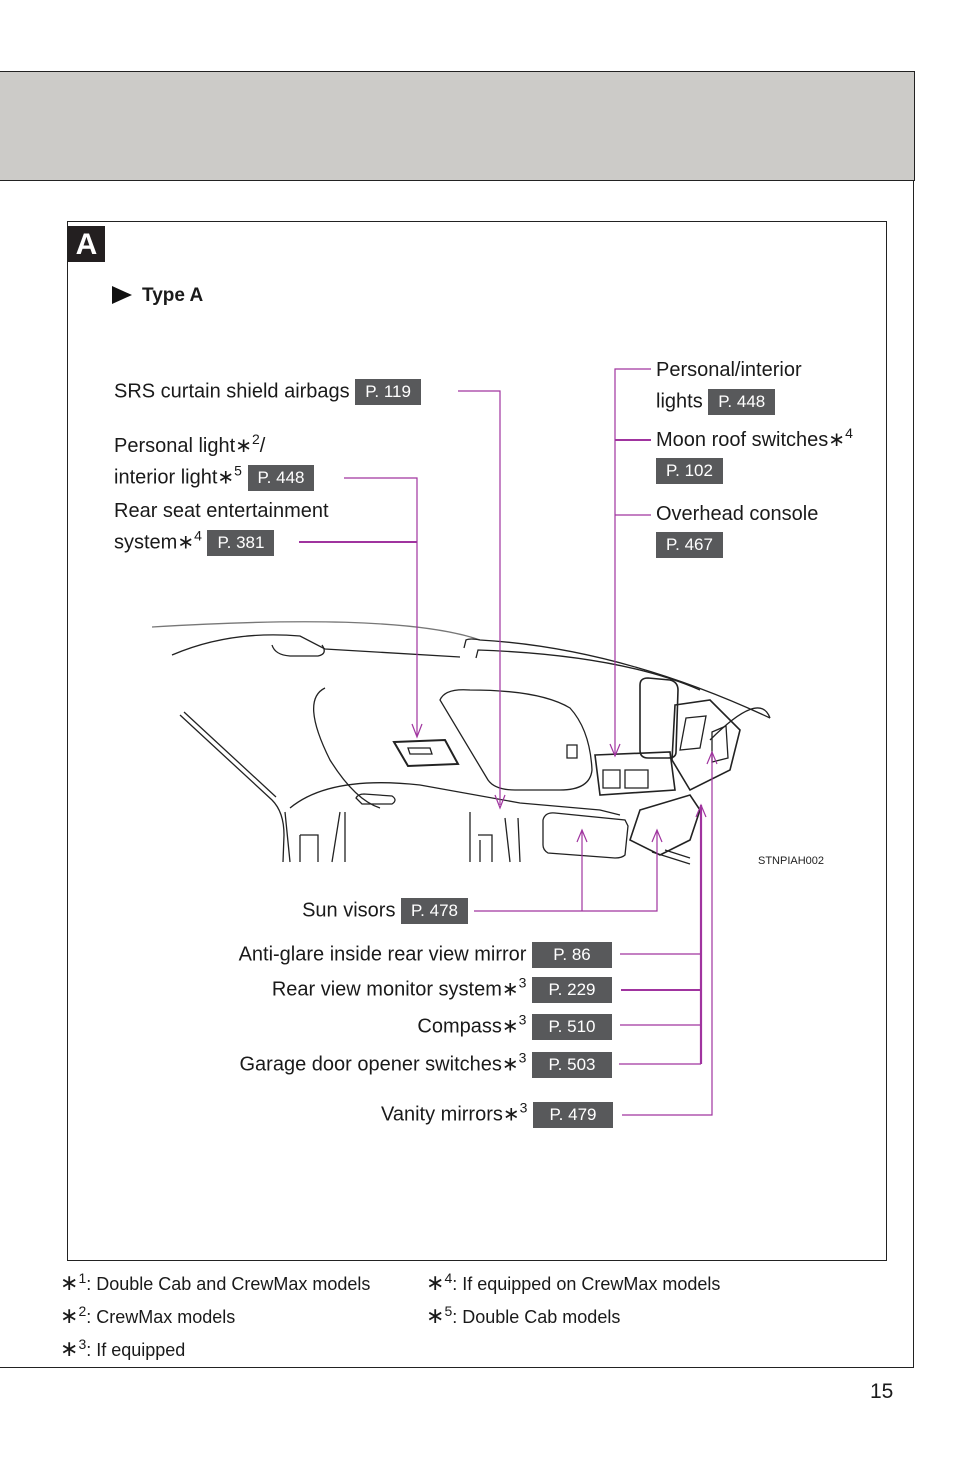 The height and width of the screenshot is (1475, 954). What do you see at coordinates (166, 477) in the screenshot?
I see `callout-label: interior light` at bounding box center [166, 477].